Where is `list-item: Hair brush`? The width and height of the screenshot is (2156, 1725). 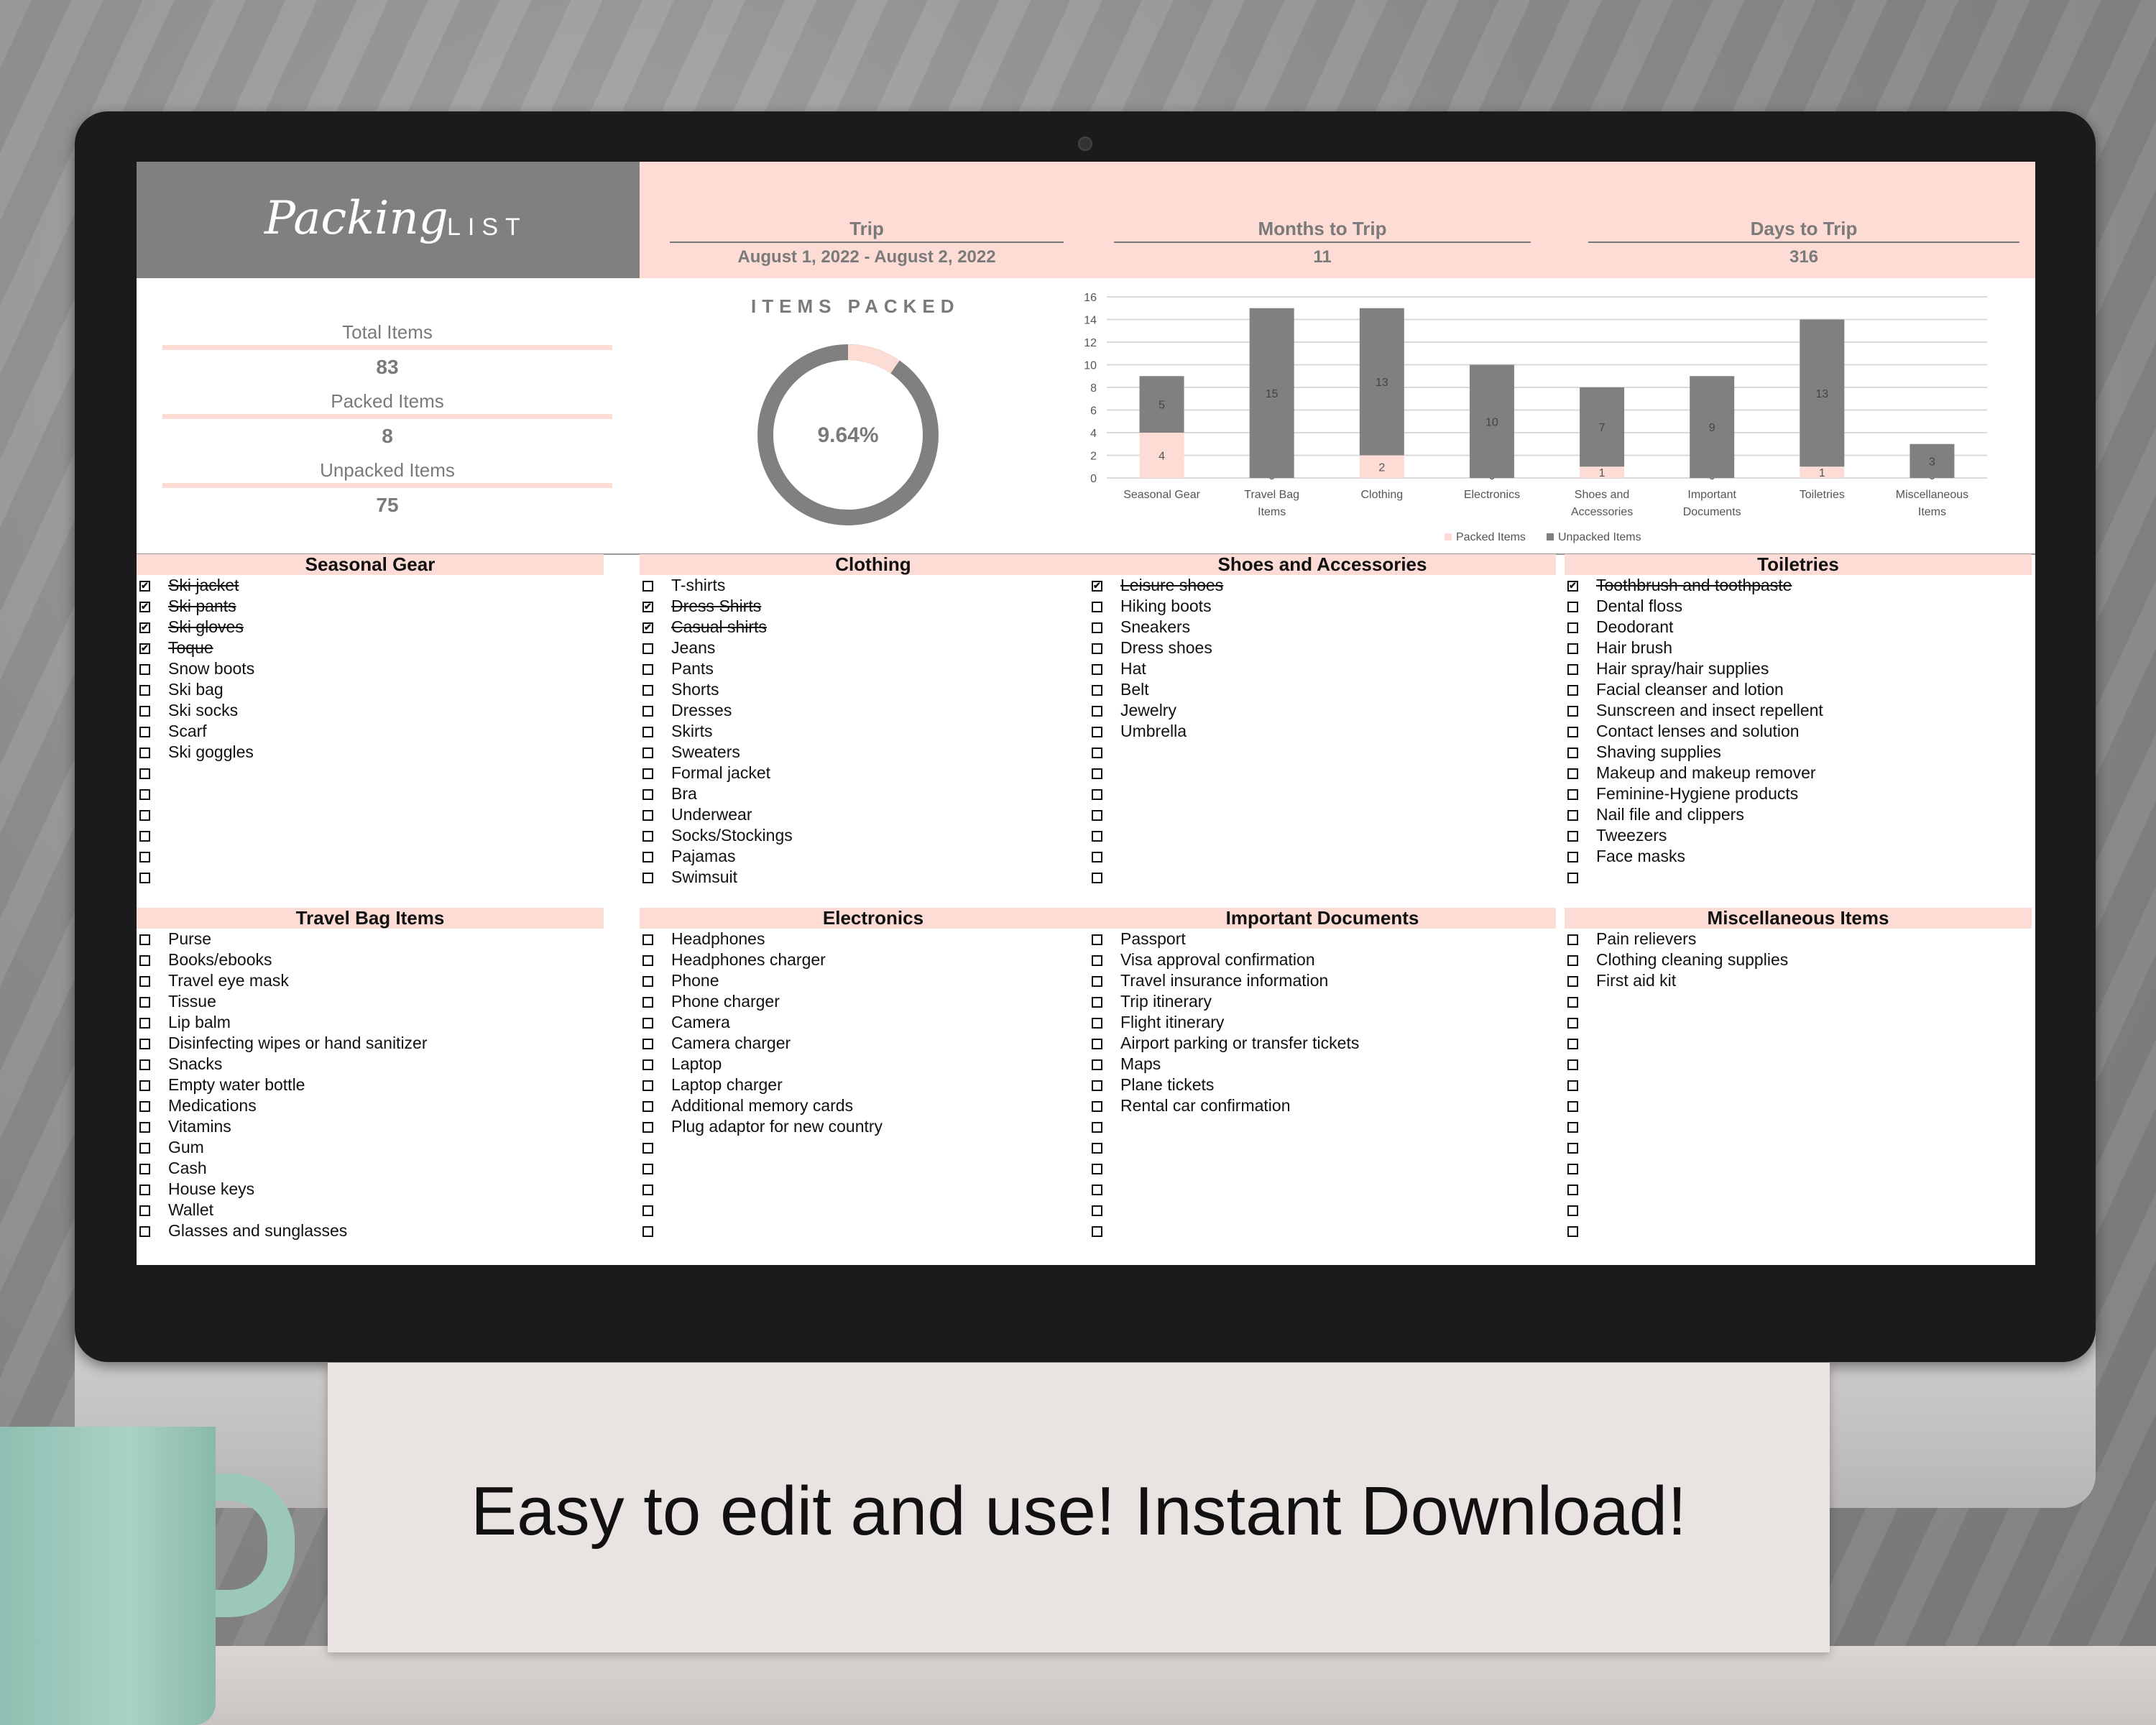
list-item: Hair brush is located at coordinates (1798, 648).